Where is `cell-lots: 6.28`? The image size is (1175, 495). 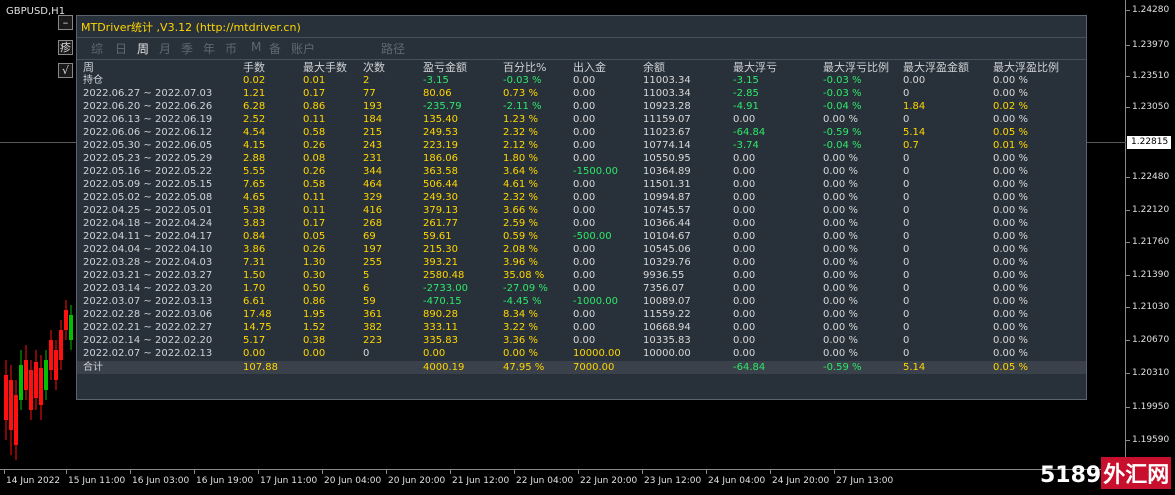
cell-lots: 6.28 is located at coordinates (254, 106).